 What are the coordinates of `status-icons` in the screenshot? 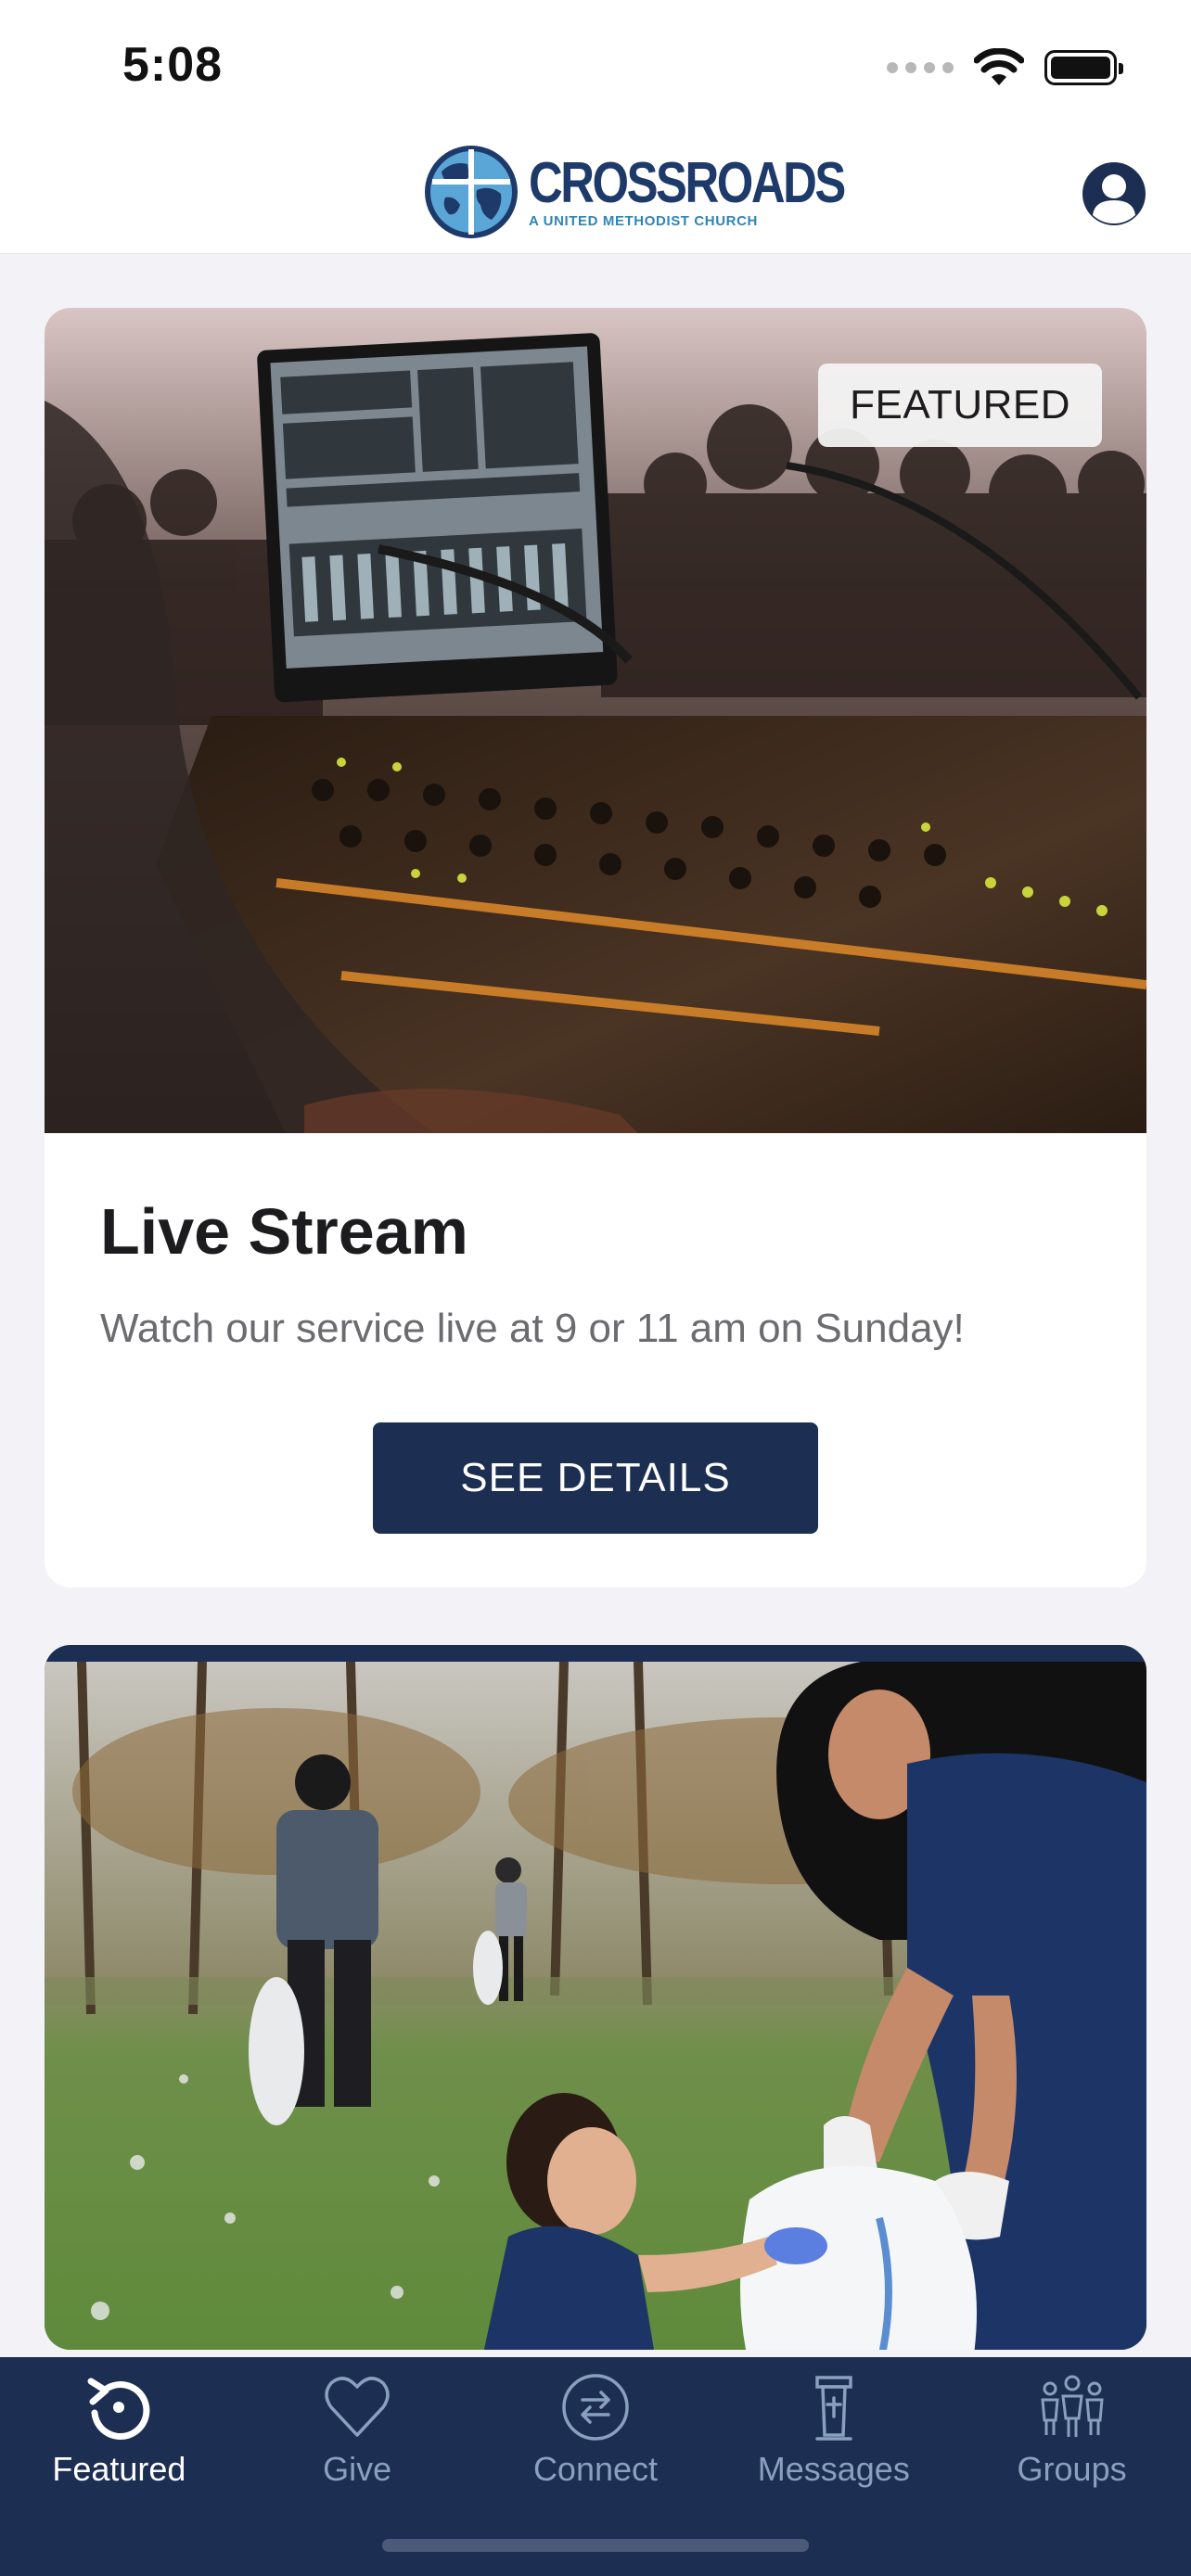 It's located at (1005, 68).